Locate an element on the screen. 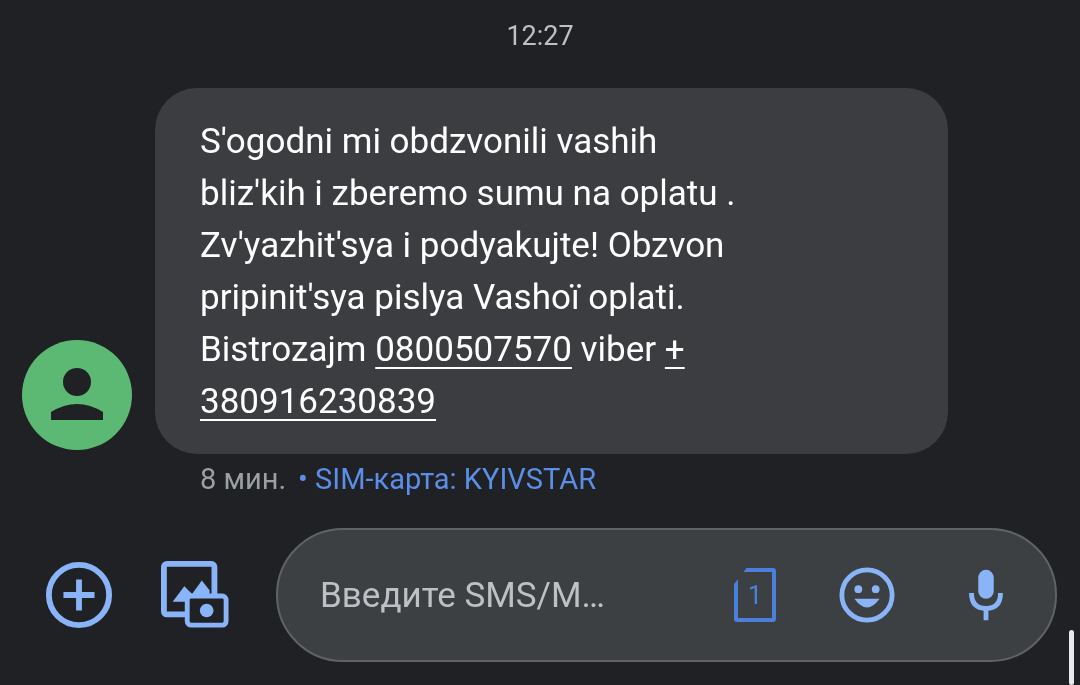  add-icon is located at coordinates (79, 595).